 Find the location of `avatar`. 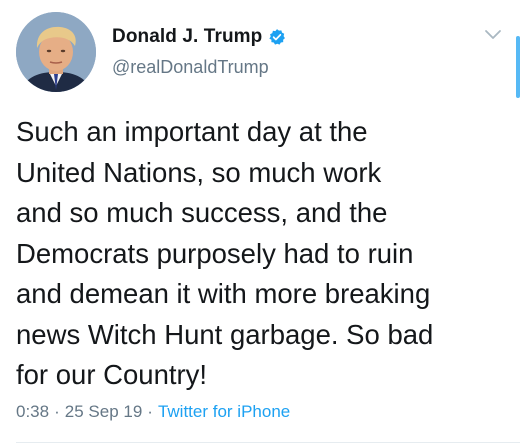

avatar is located at coordinates (56, 52).